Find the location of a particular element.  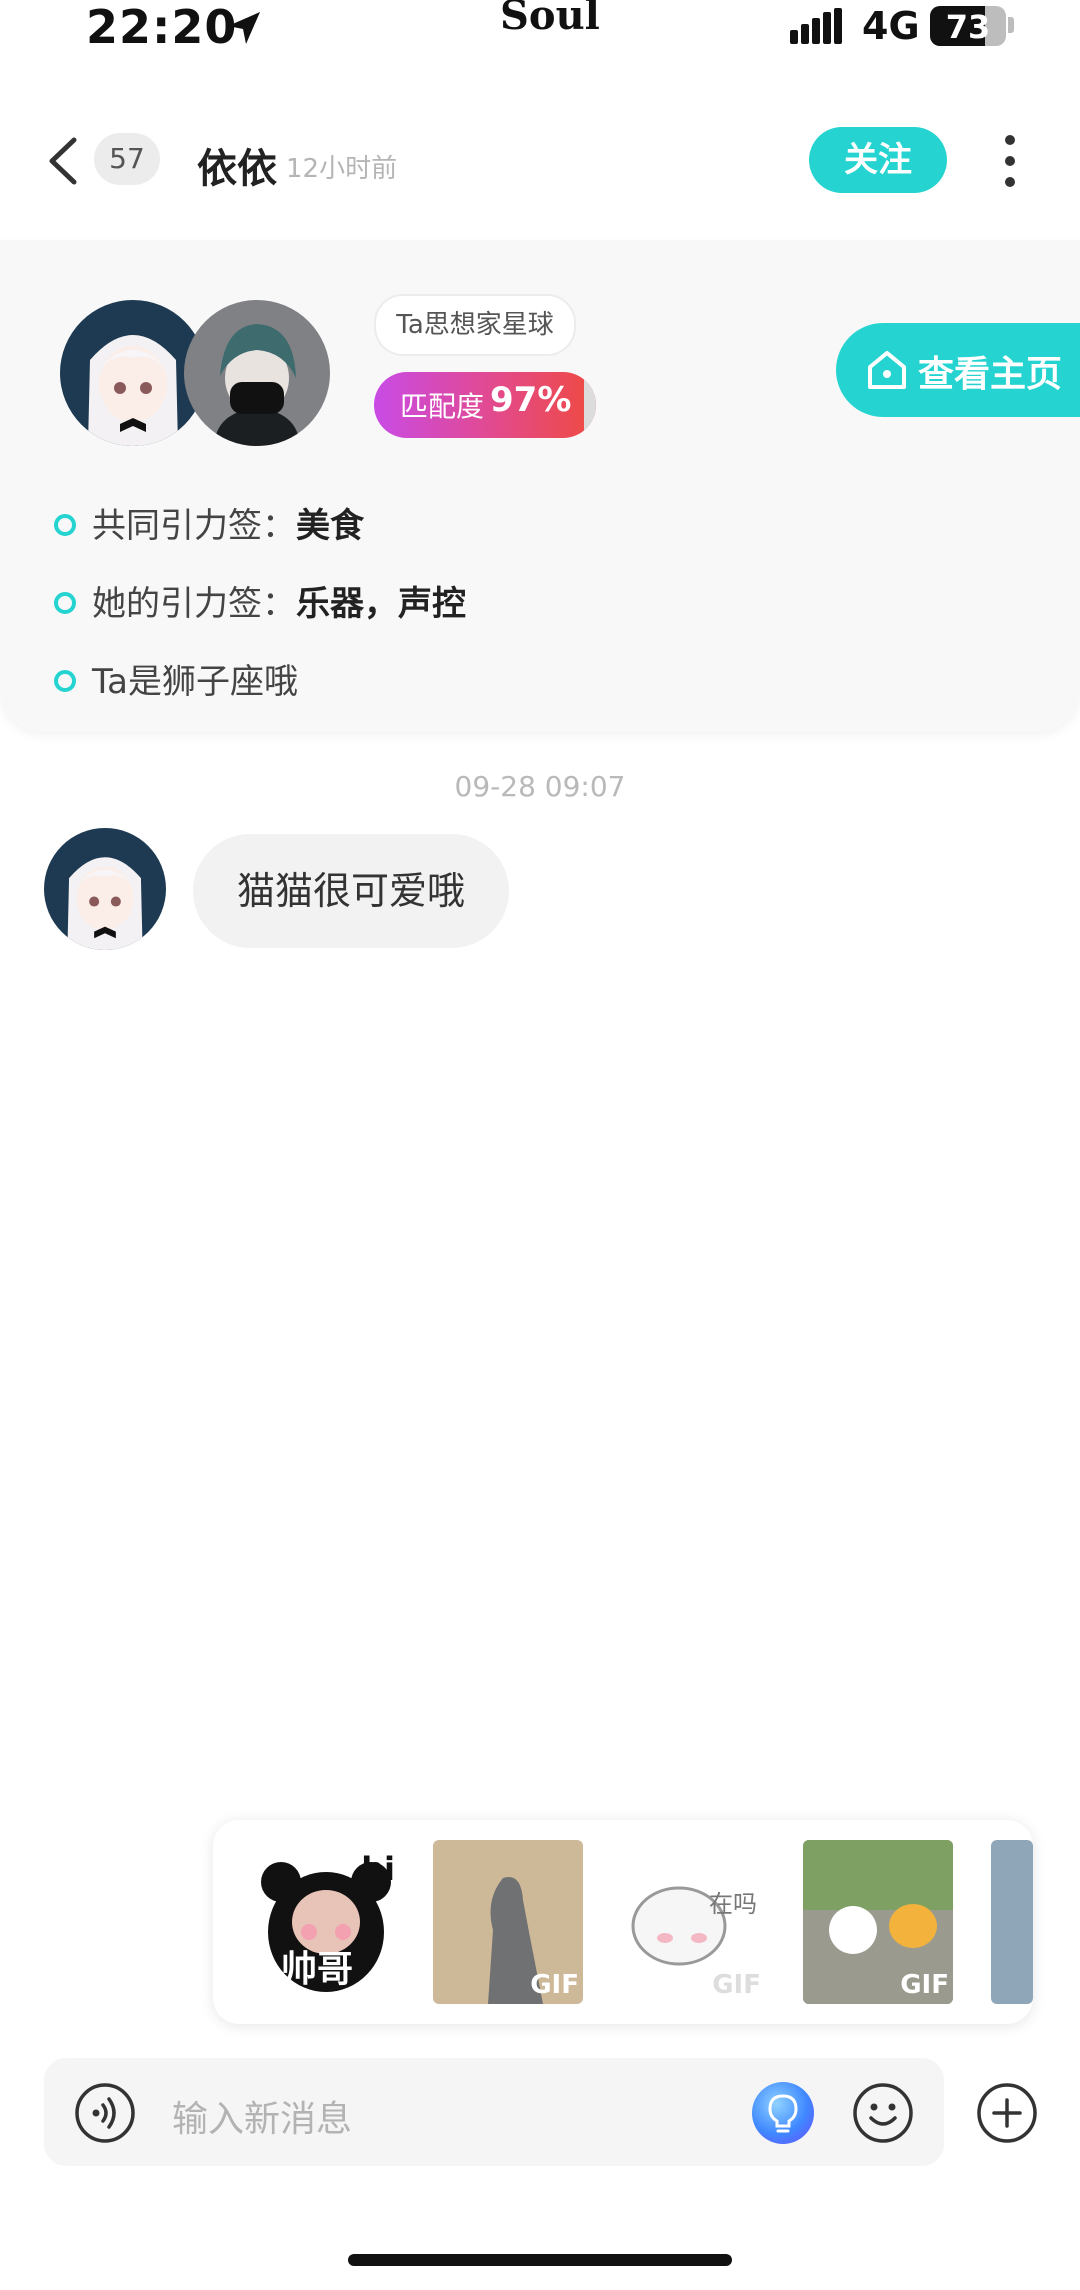

message-sender-avatar is located at coordinates (105, 889).